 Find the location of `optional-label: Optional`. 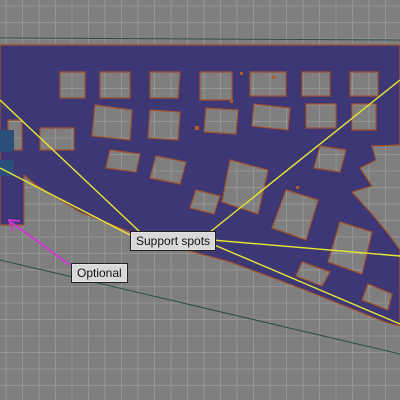

optional-label: Optional is located at coordinates (99, 273).